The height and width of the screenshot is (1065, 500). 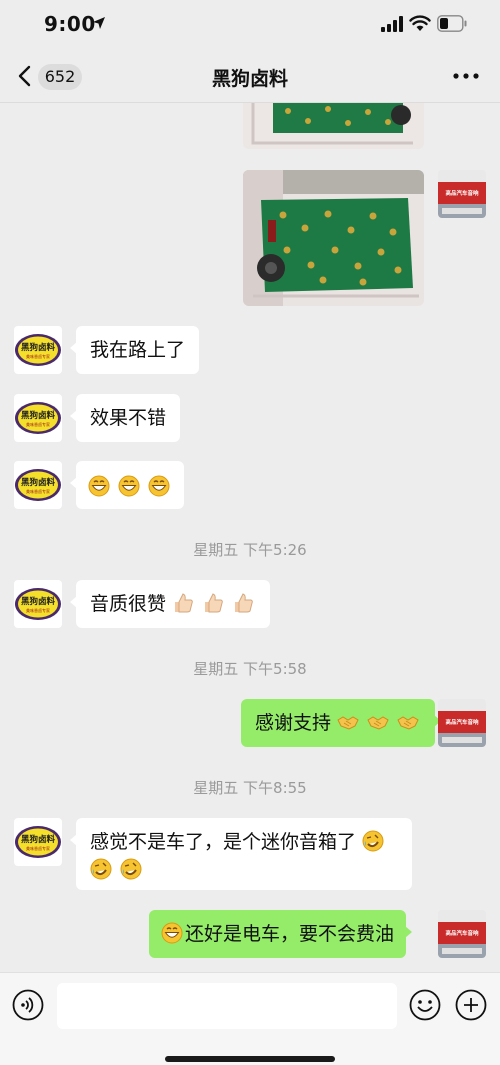 I want to click on outgoing-message: 感谢支持, so click(x=341, y=723).